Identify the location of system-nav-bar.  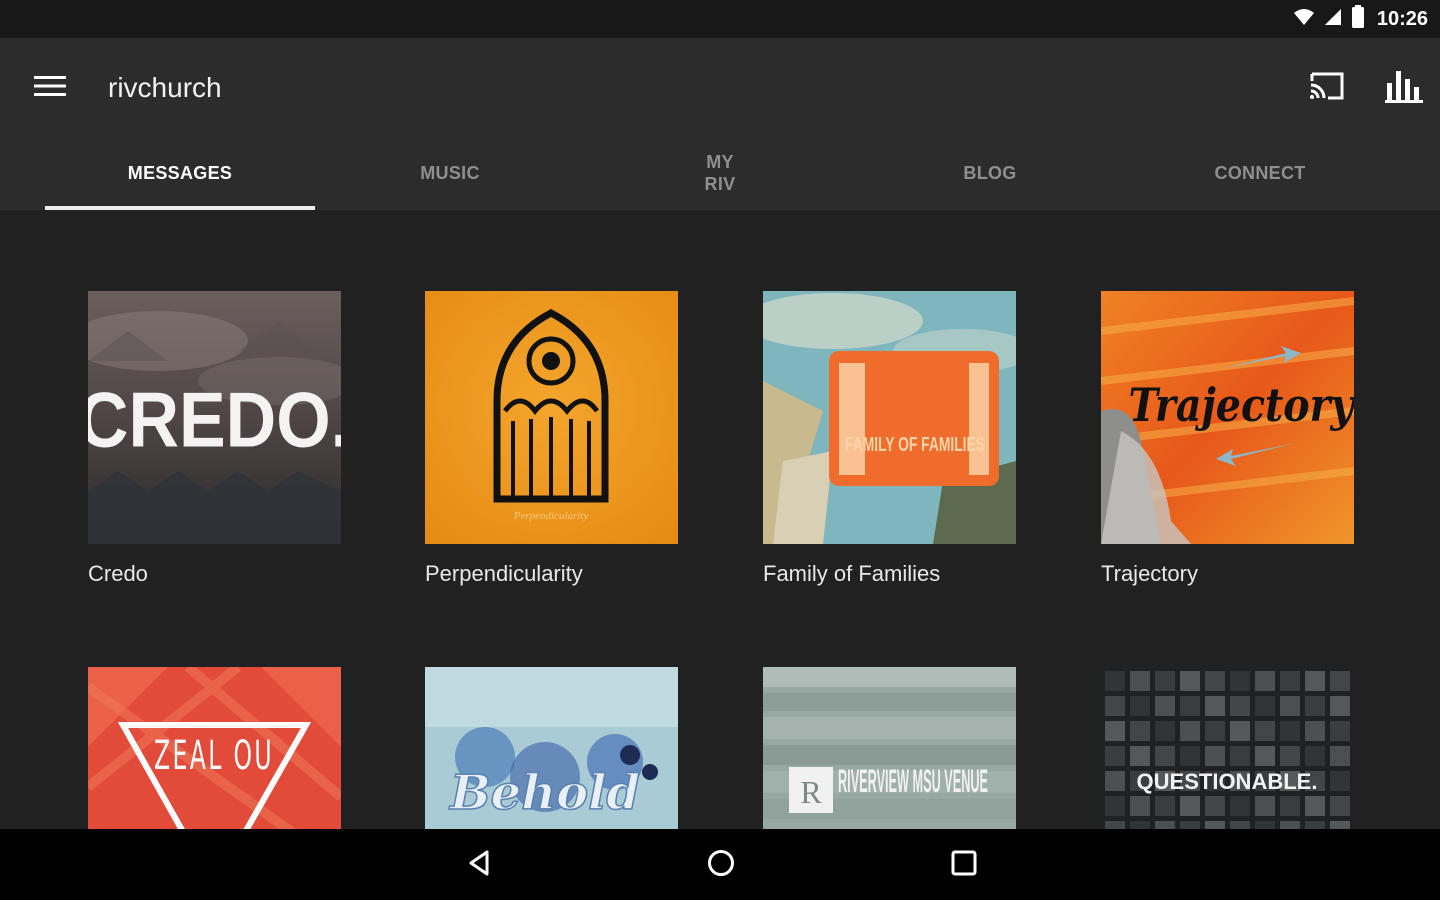
(720, 864).